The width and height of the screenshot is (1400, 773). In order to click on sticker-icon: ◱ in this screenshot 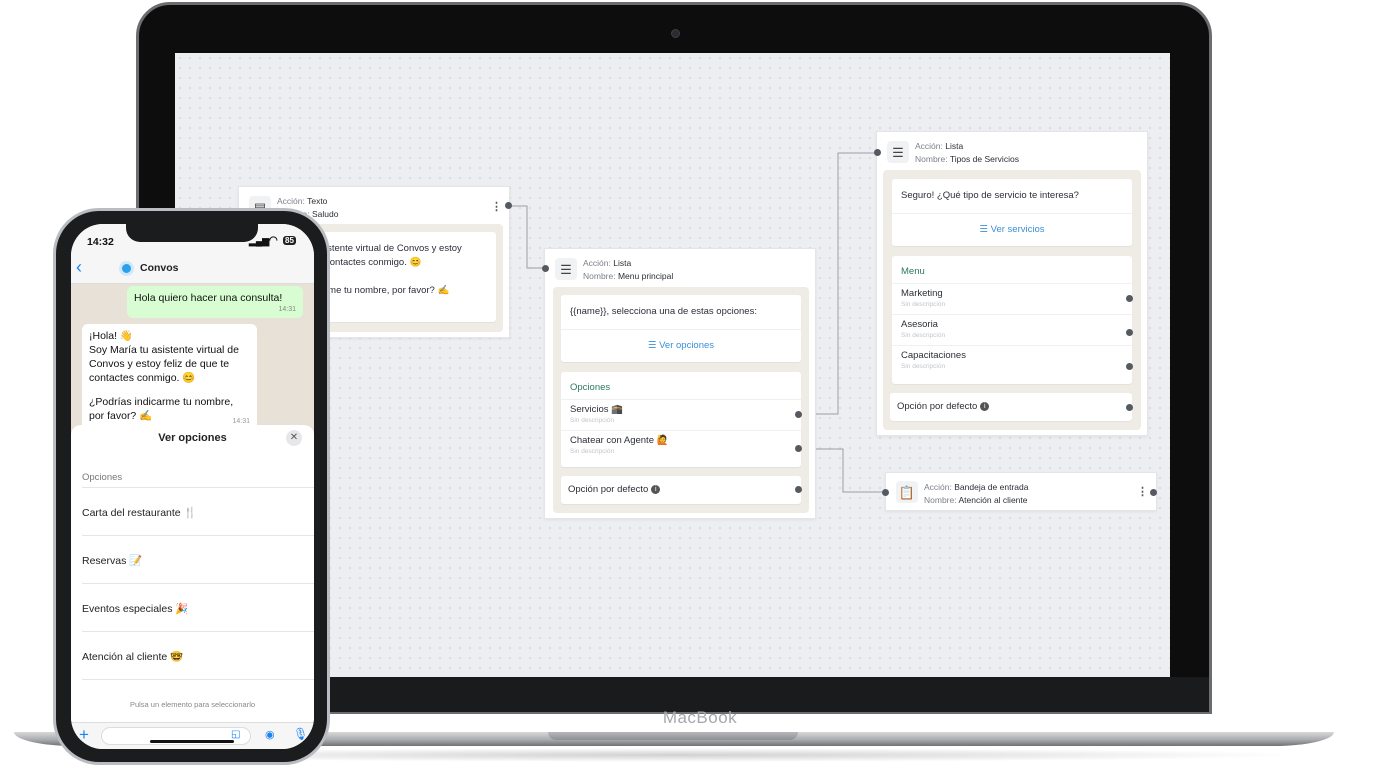, I will do `click(235, 734)`.